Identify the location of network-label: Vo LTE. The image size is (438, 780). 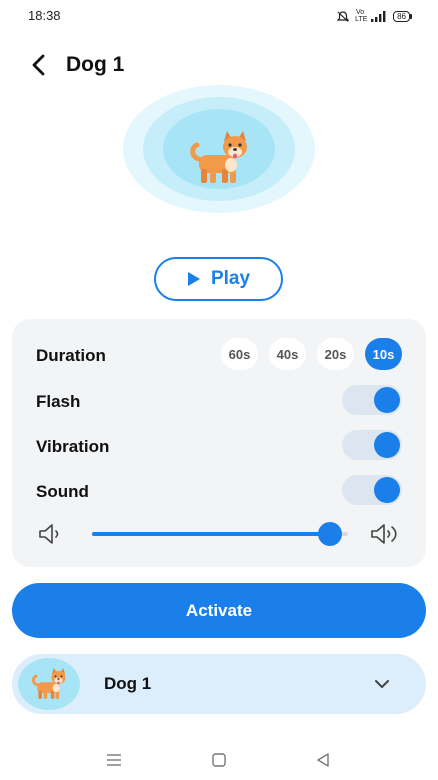
(361, 16).